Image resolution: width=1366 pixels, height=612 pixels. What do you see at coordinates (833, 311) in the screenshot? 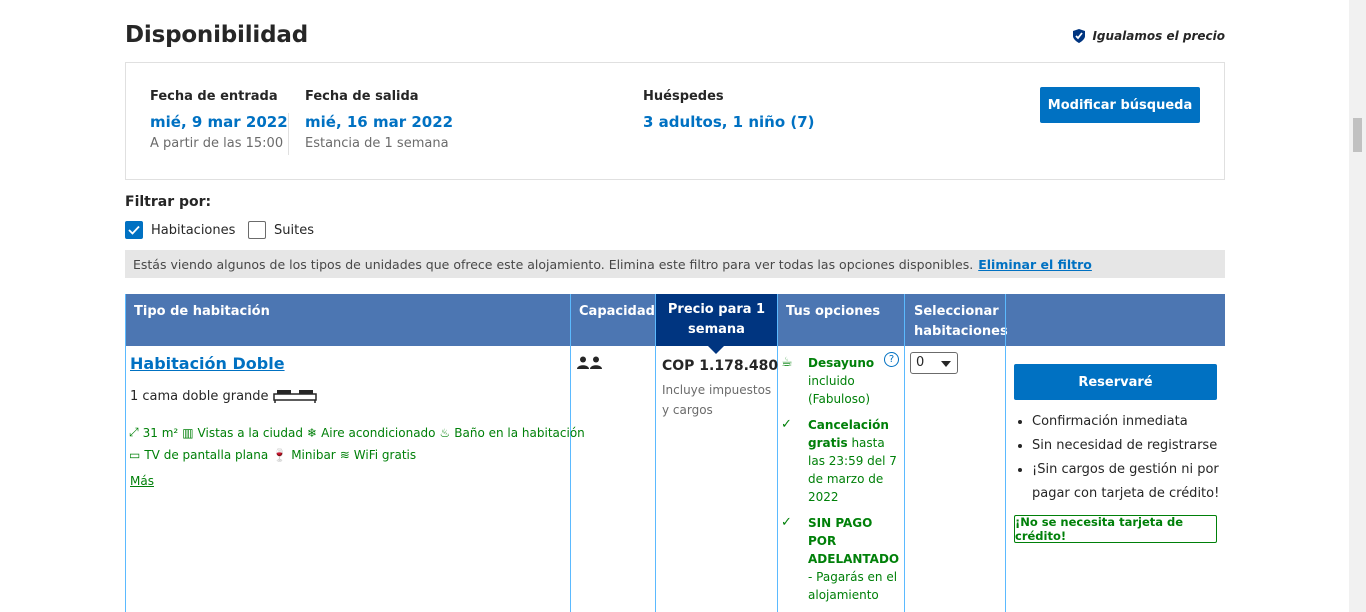
I see `th-options: Tus opciones` at bounding box center [833, 311].